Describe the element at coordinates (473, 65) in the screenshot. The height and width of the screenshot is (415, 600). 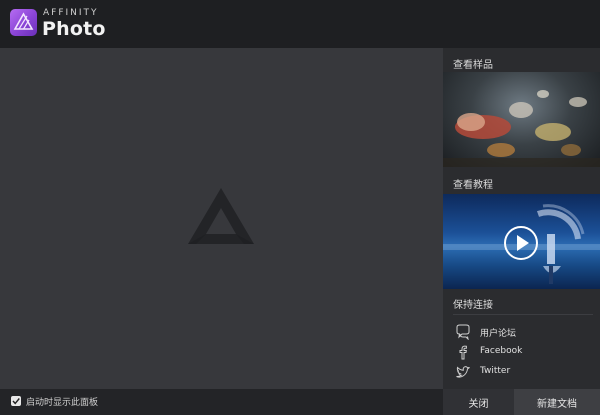
I see `samples-section-title: 查看样品` at that location.